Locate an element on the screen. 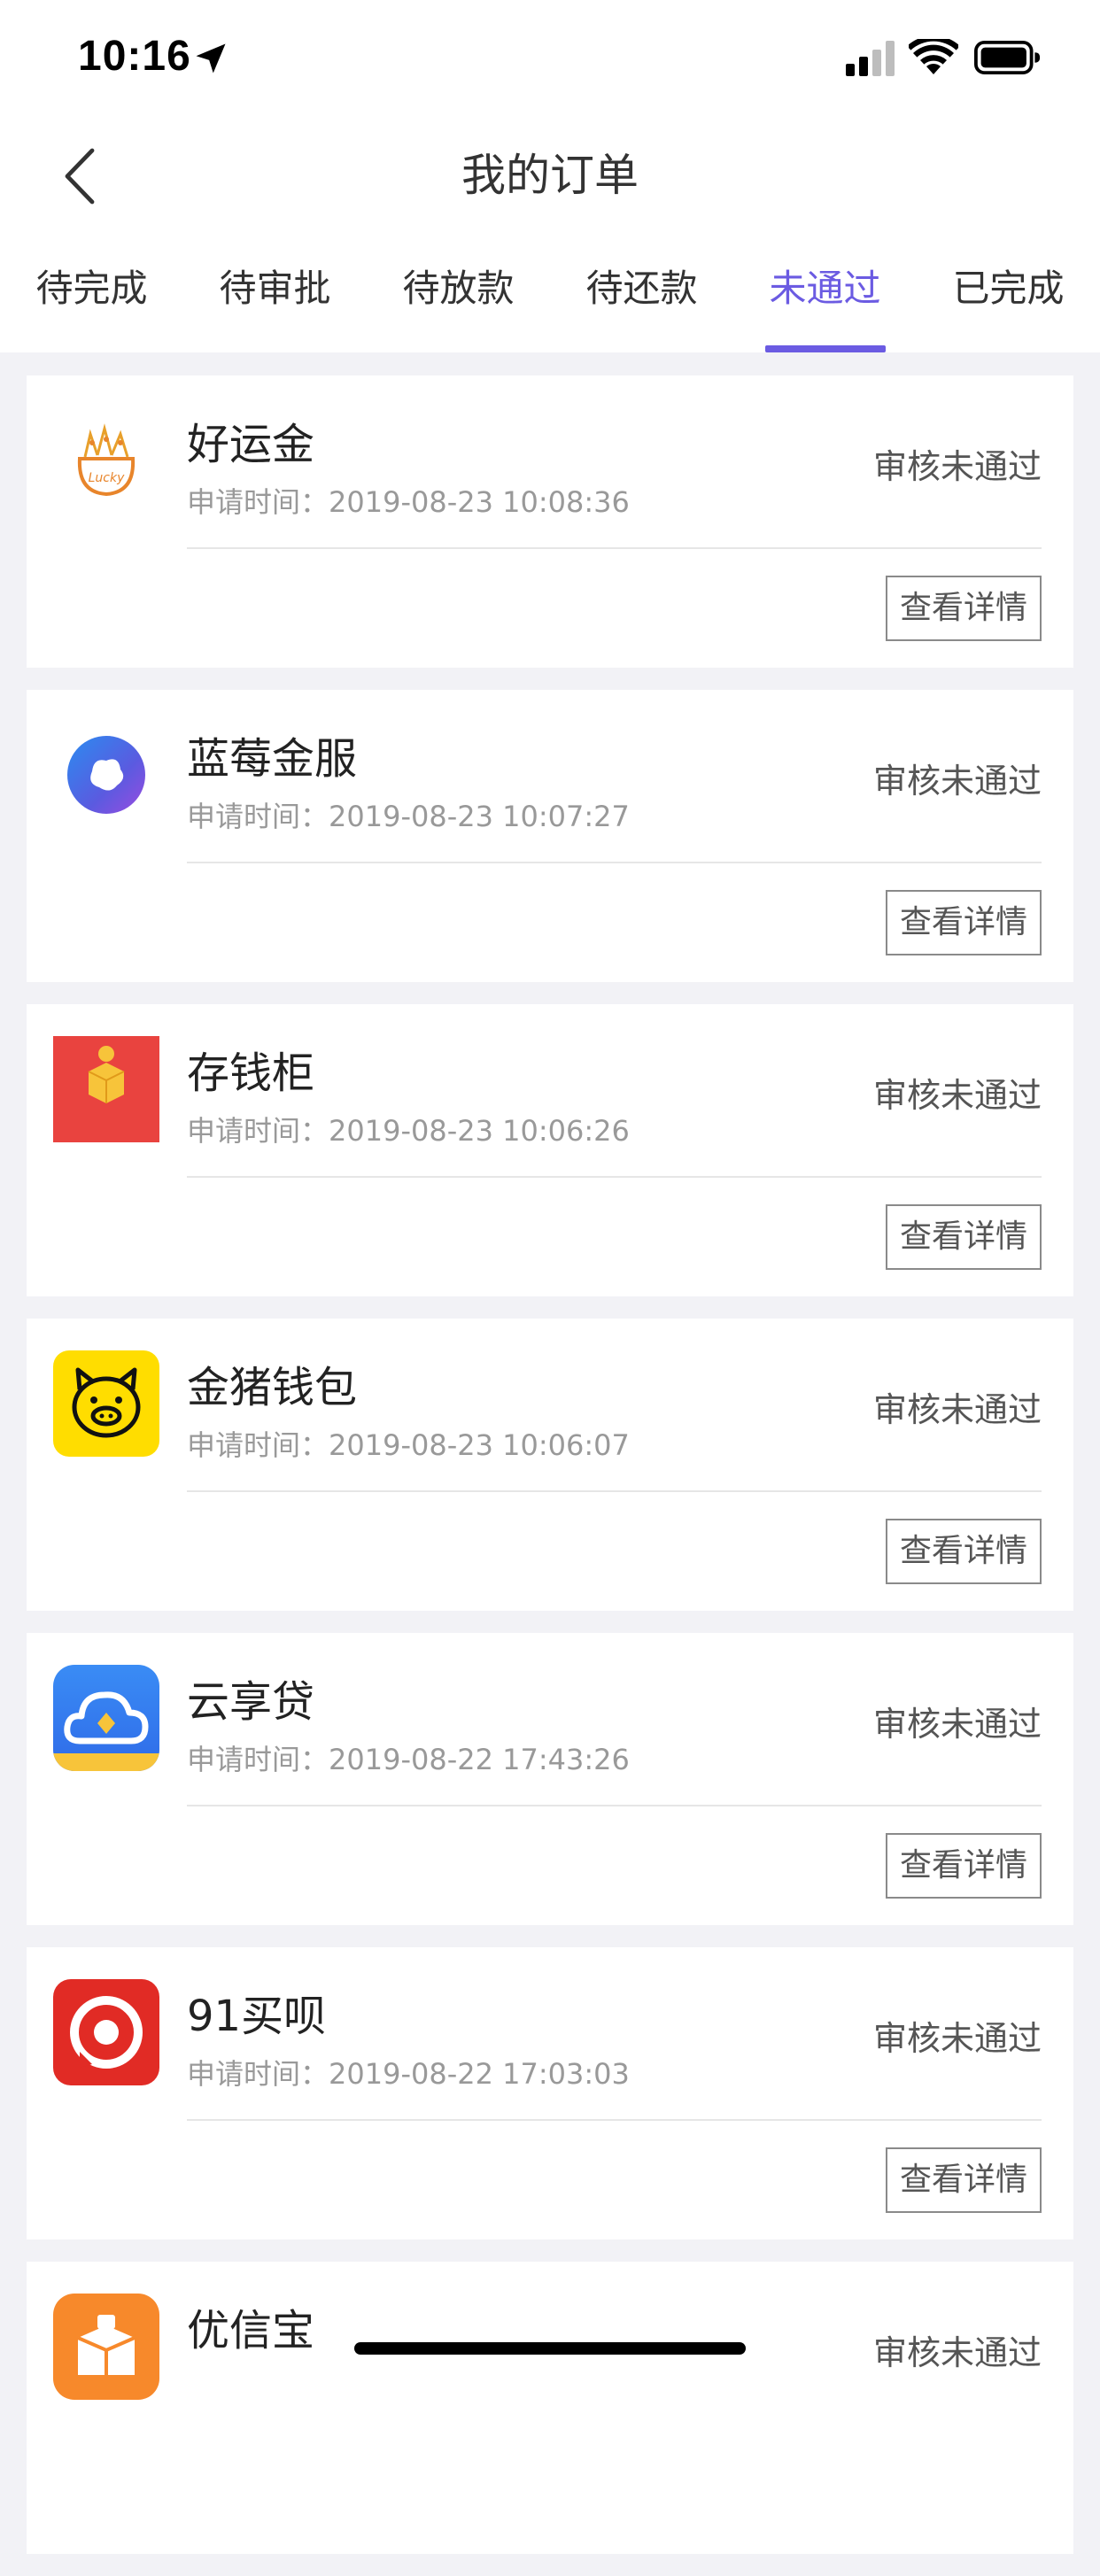 Image resolution: width=1100 pixels, height=2576 pixels. order-card: 优信宝 审核未通过 is located at coordinates (550, 2408).